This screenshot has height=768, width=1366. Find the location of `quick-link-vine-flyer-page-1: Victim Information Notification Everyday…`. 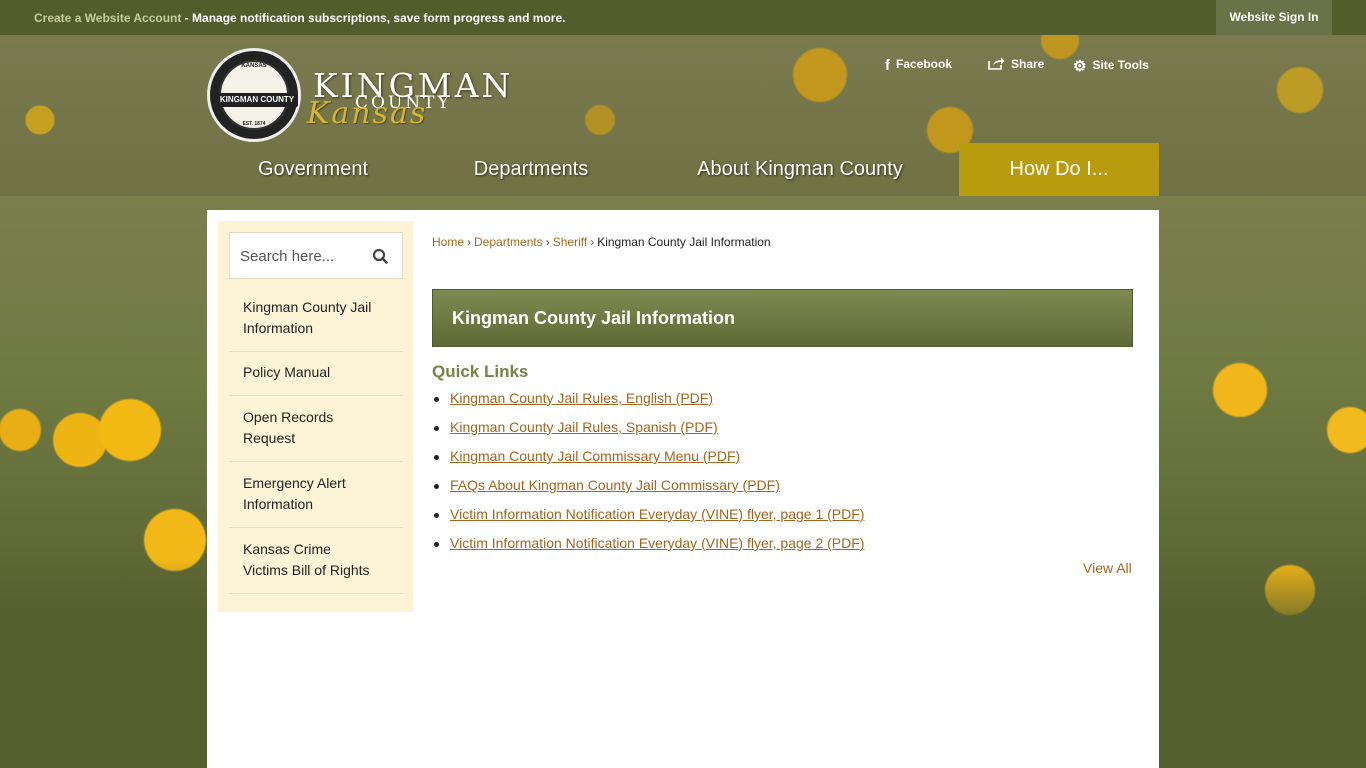

quick-link-vine-flyer-page-1: Victim Information Notification Everyday… is located at coordinates (657, 514).